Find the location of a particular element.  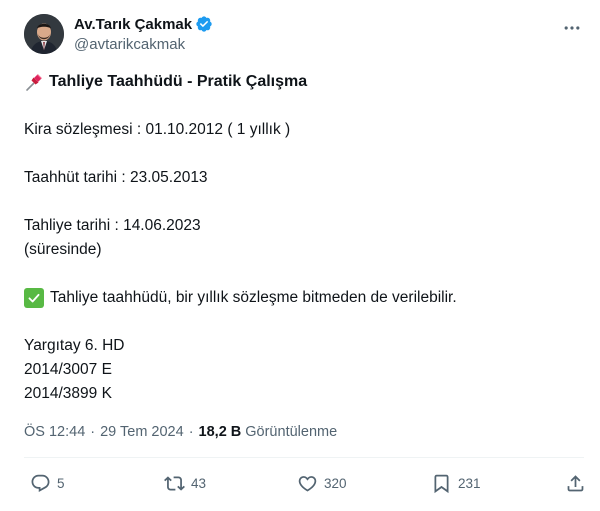

more-options-button is located at coordinates (572, 28).